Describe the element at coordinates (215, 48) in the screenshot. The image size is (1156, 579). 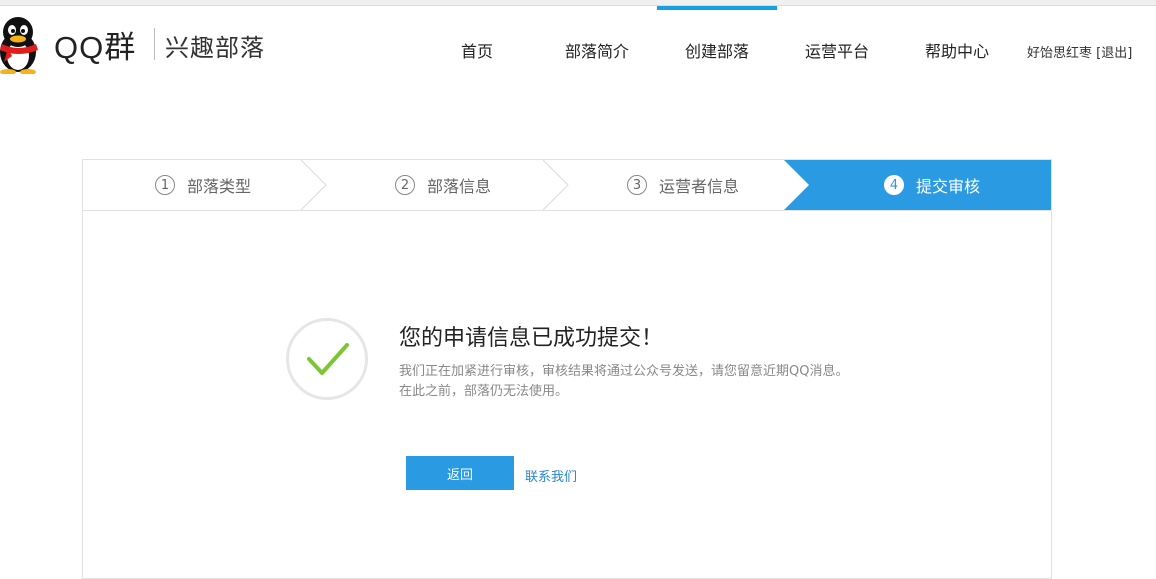
I see `brand-subtitle: 兴趣部落` at that location.